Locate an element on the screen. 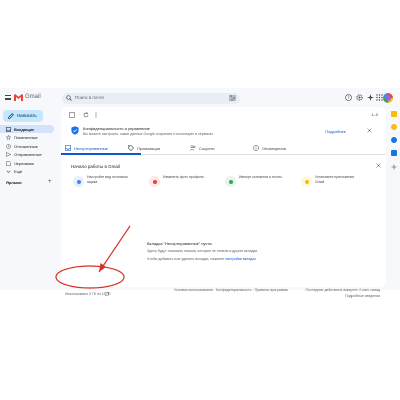  compose-button: Написать is located at coordinates (23, 116).